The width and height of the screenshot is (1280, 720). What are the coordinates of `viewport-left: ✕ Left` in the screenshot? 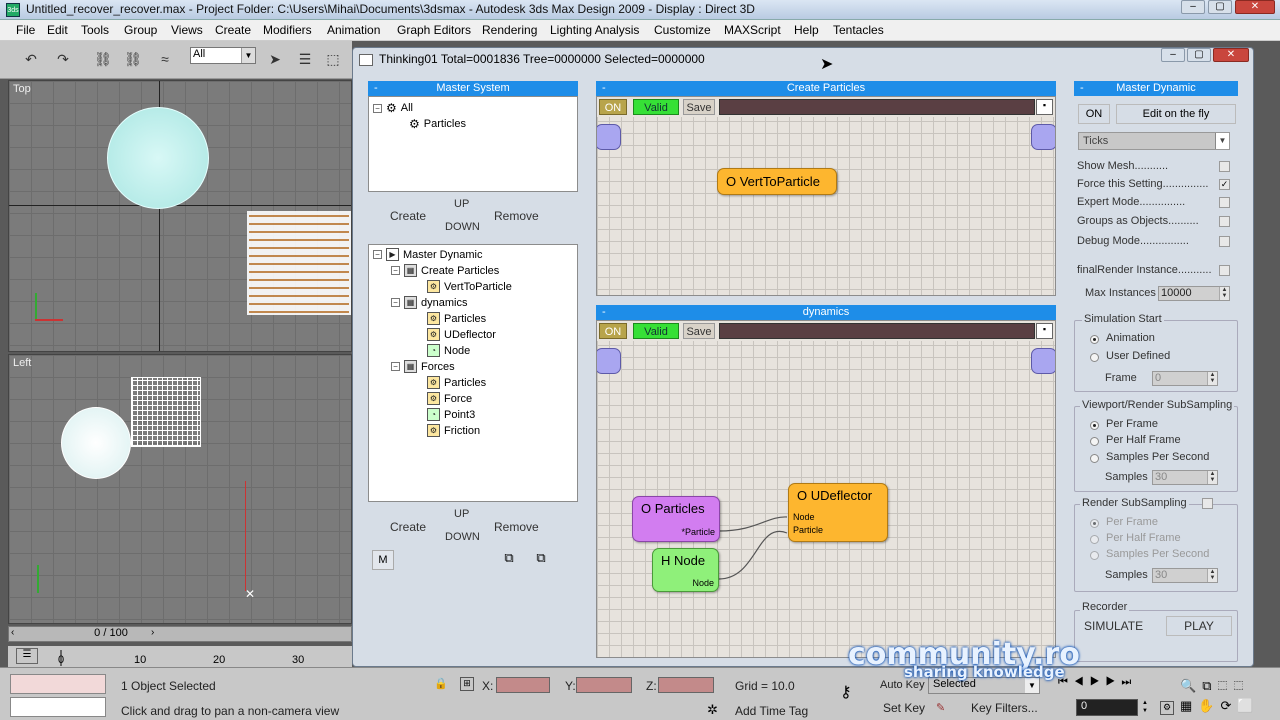 It's located at (180, 489).